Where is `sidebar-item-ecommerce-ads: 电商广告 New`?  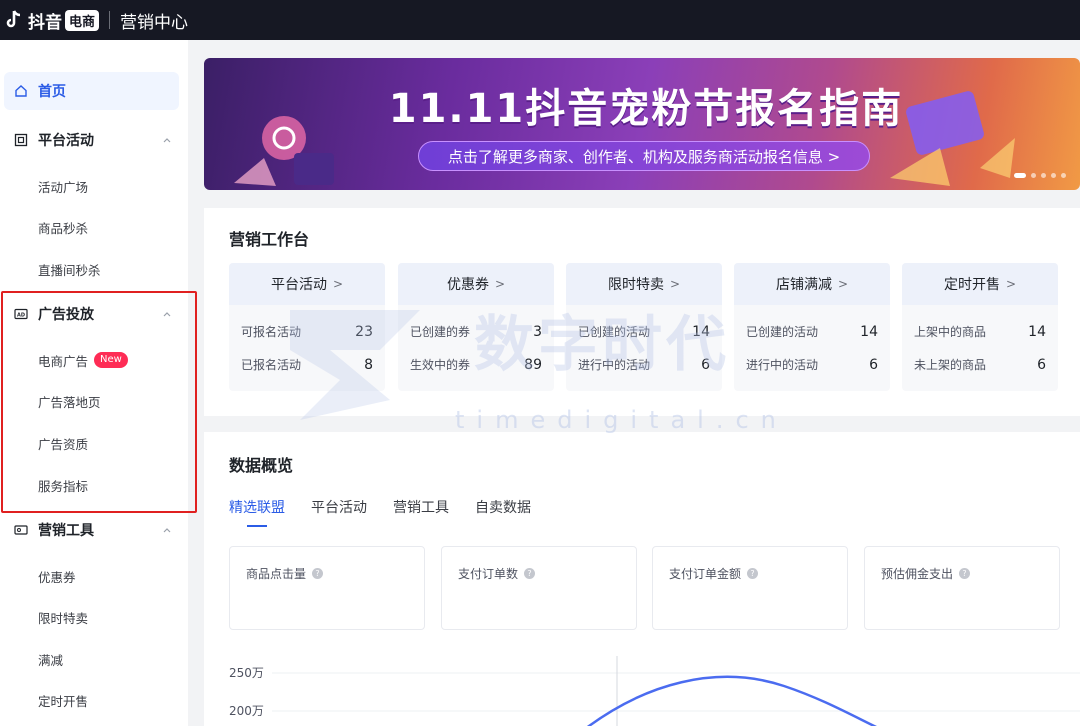
sidebar-item-ecommerce-ads: 电商广告 New is located at coordinates (94, 360).